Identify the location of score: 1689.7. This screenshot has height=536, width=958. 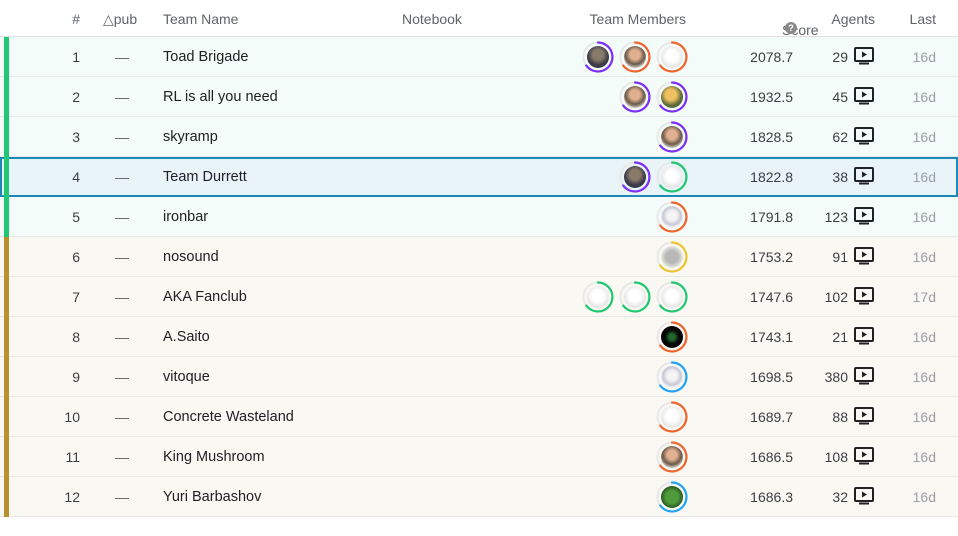
(771, 417).